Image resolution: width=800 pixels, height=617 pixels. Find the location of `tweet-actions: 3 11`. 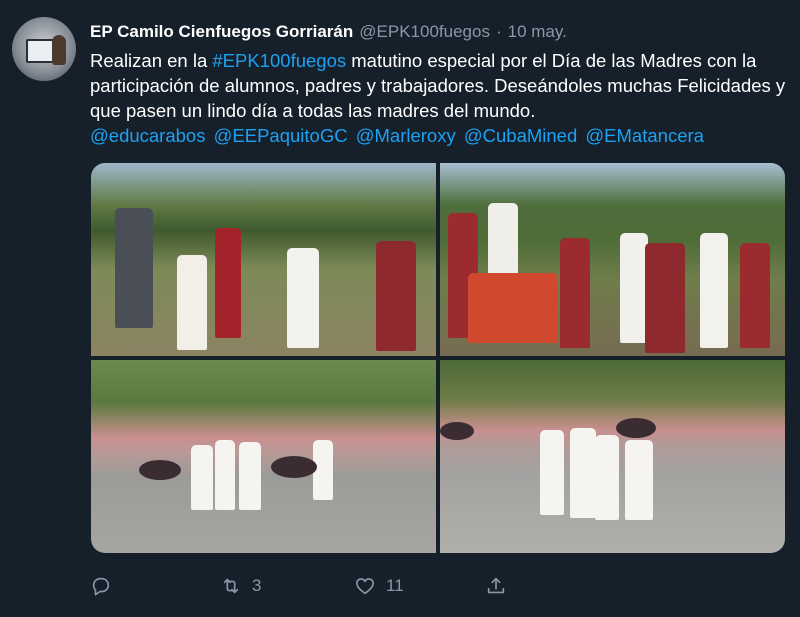

tweet-actions: 3 11 is located at coordinates (350, 586).